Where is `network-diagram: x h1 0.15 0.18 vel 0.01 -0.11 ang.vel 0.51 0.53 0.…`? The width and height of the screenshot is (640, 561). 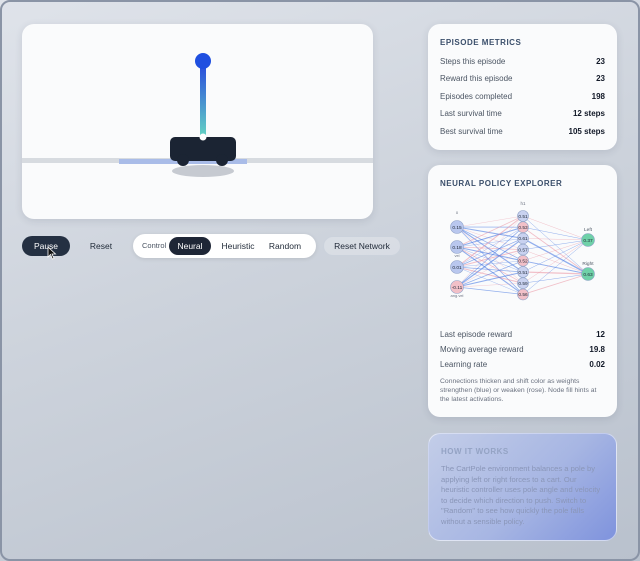 network-diagram: x h1 0.15 0.18 vel 0.01 -0.11 ang.vel 0.51 0.53 0.… is located at coordinates (522, 251).